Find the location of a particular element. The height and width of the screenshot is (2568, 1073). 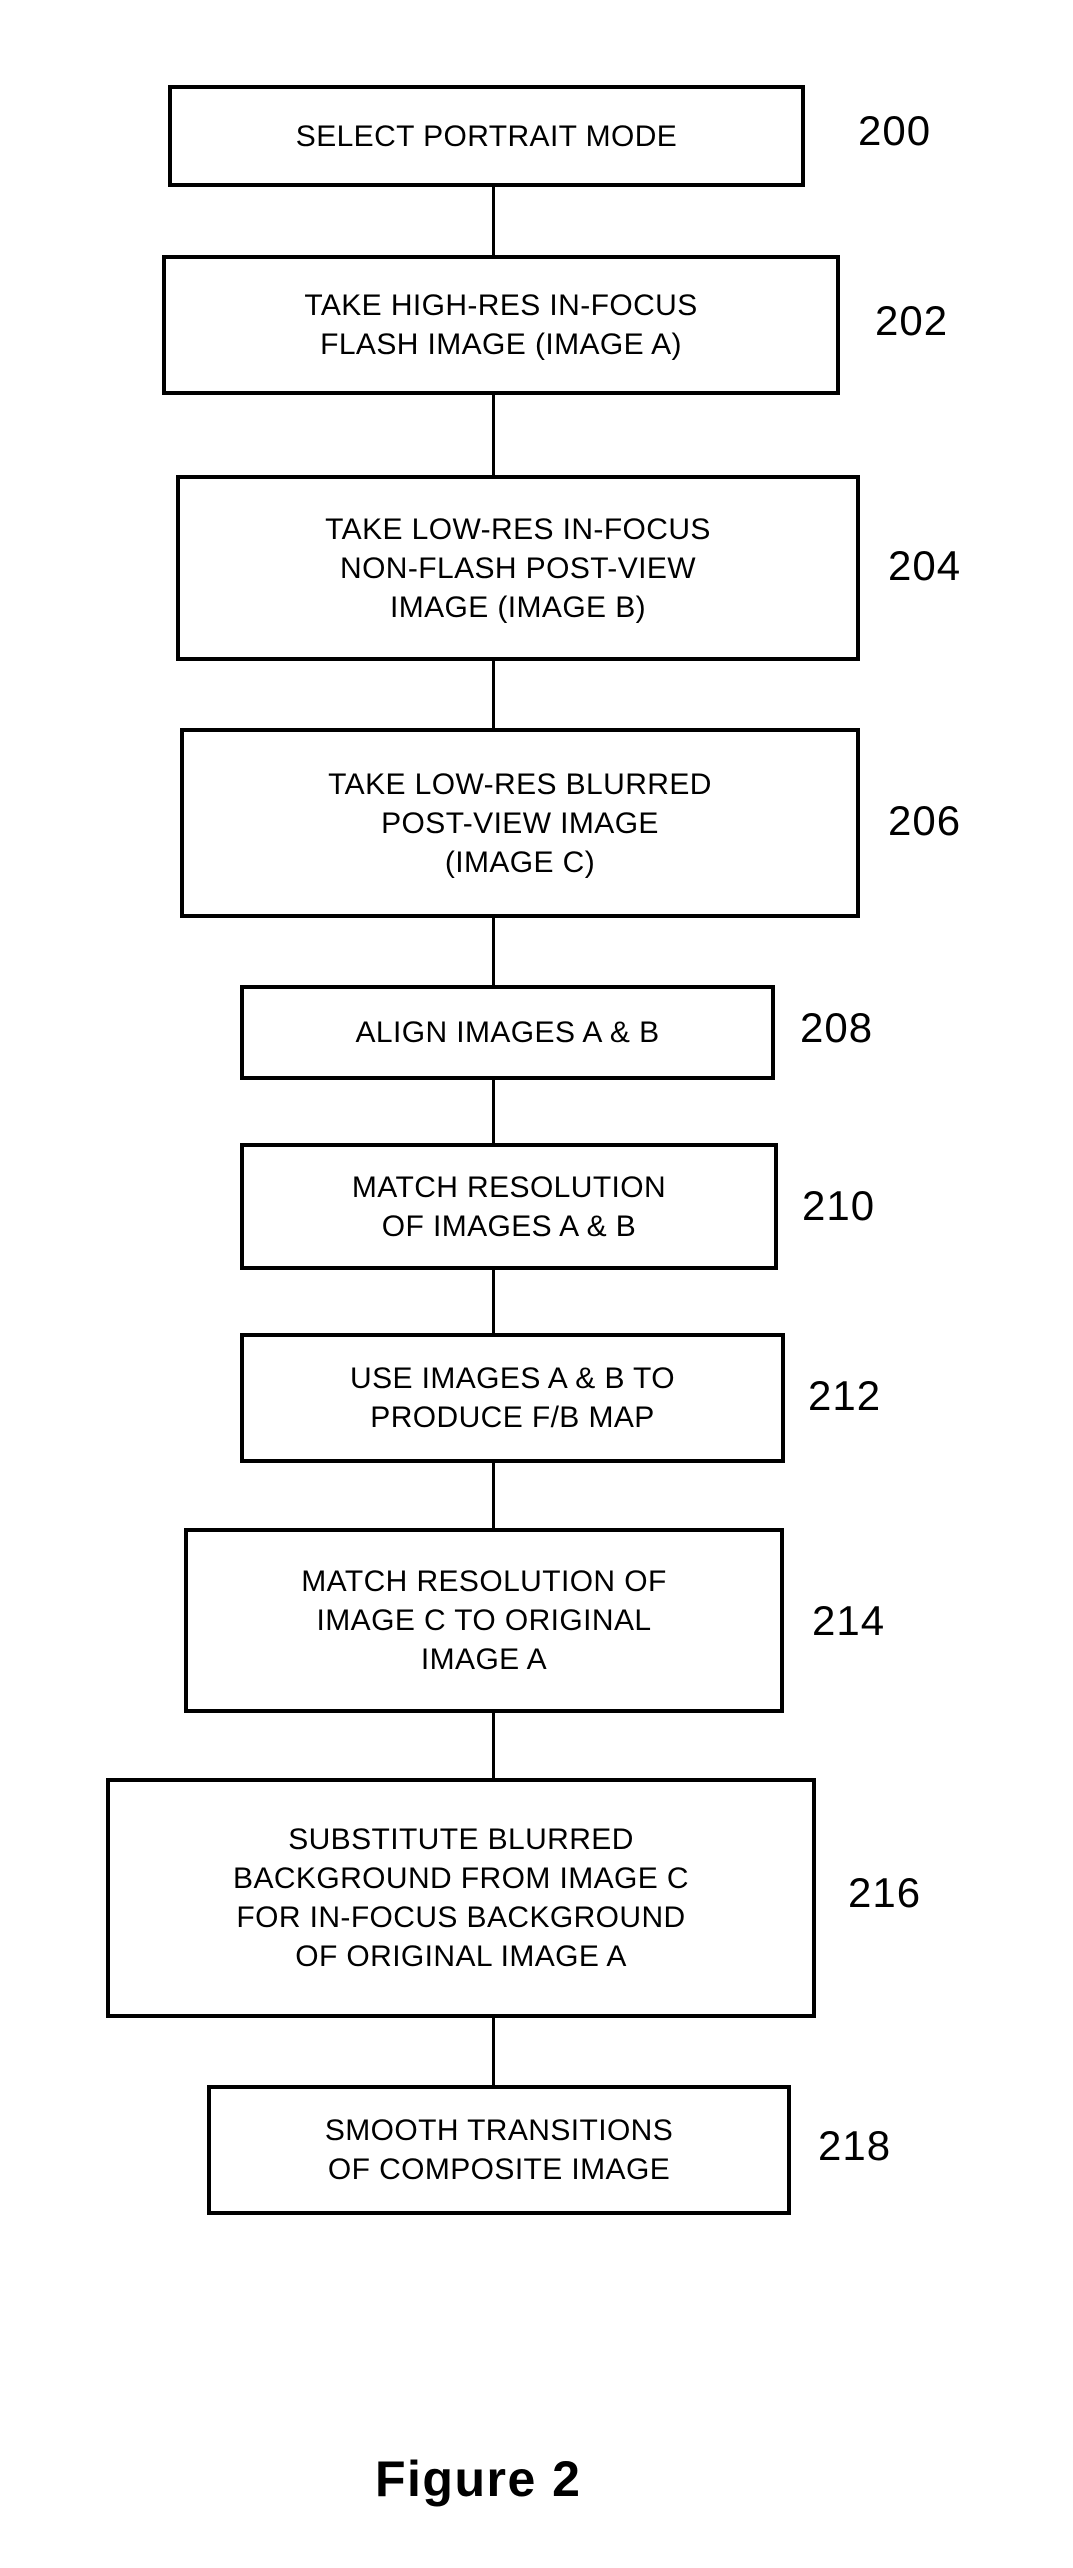

flowchart-ref-208: 208 is located at coordinates (837, 1027).